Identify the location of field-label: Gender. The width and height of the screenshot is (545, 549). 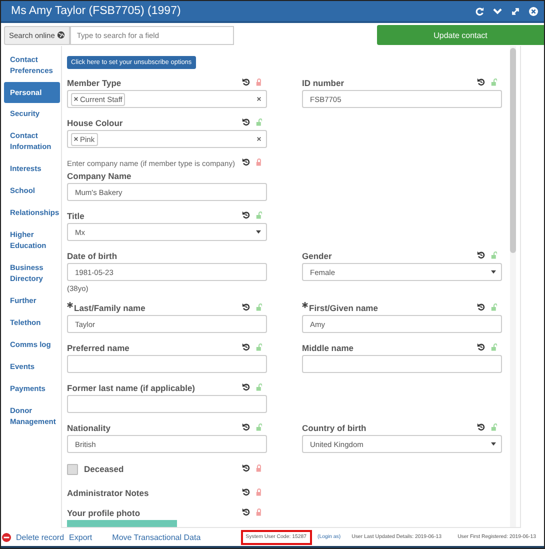
(317, 256).